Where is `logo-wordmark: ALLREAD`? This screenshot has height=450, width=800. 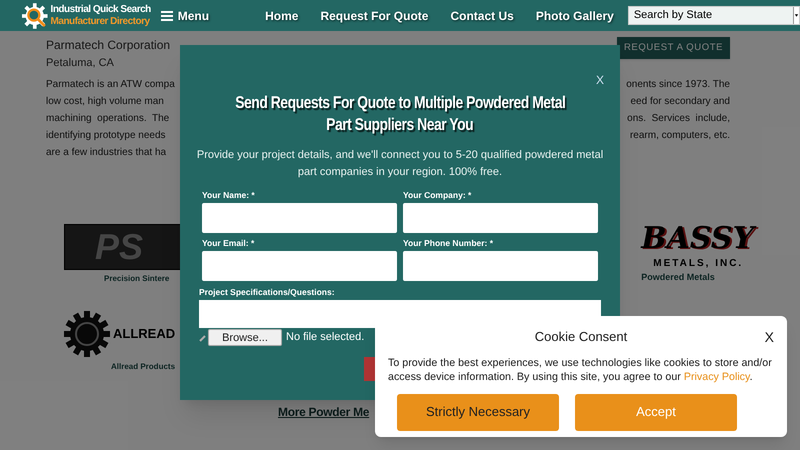 logo-wordmark: ALLREAD is located at coordinates (144, 334).